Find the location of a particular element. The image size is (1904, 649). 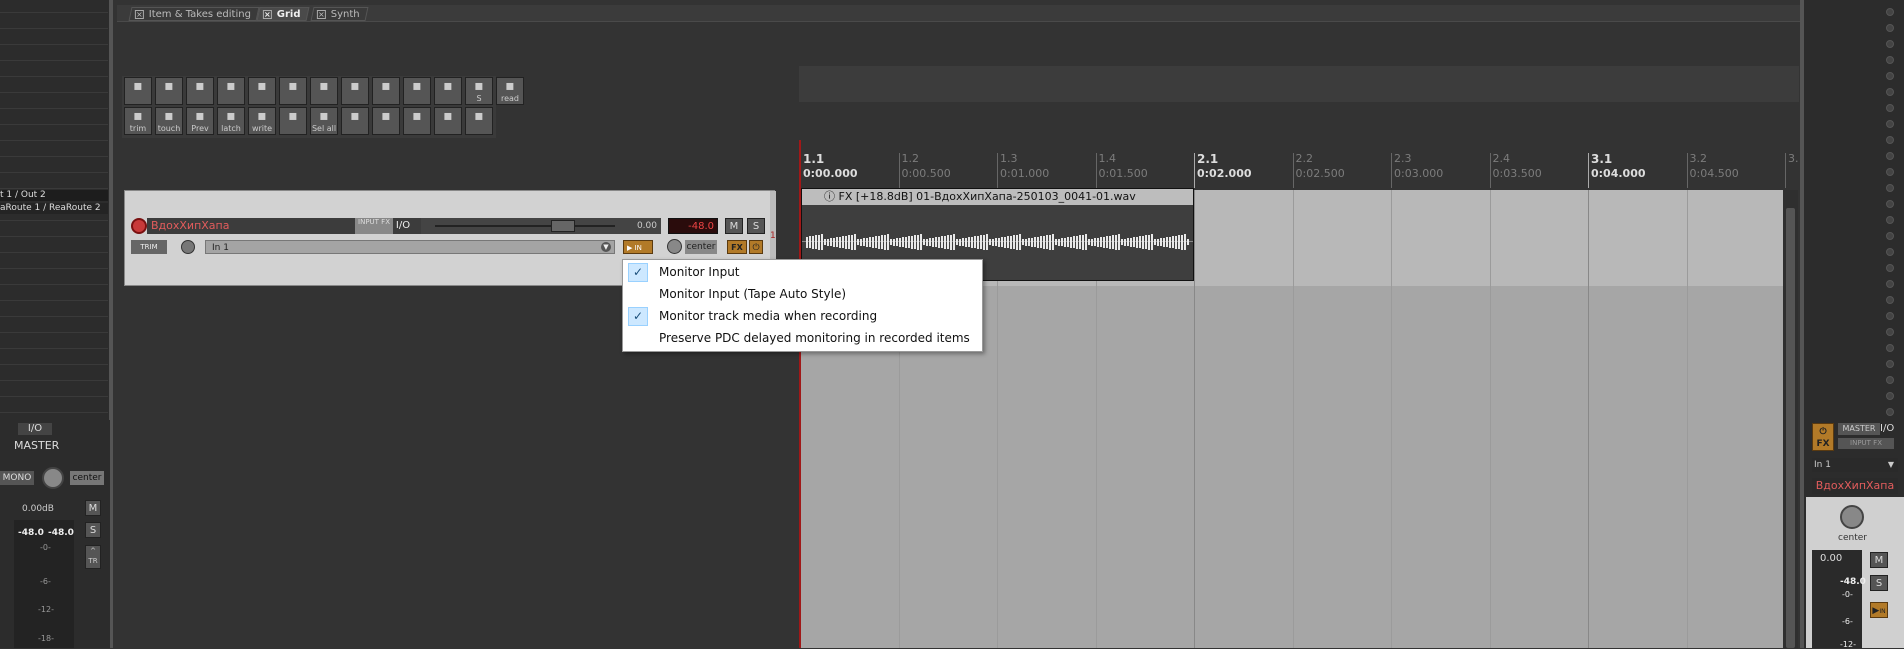

chart-icon: ▪ is located at coordinates (417, 121).